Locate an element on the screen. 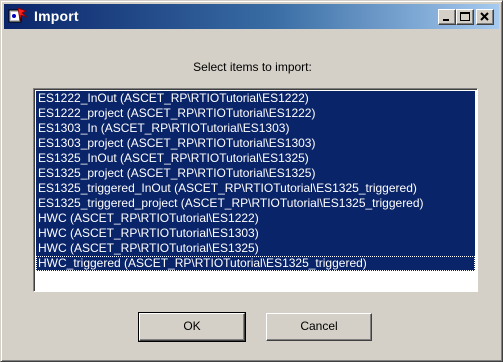  cancel-button: Cancel is located at coordinates (319, 327).